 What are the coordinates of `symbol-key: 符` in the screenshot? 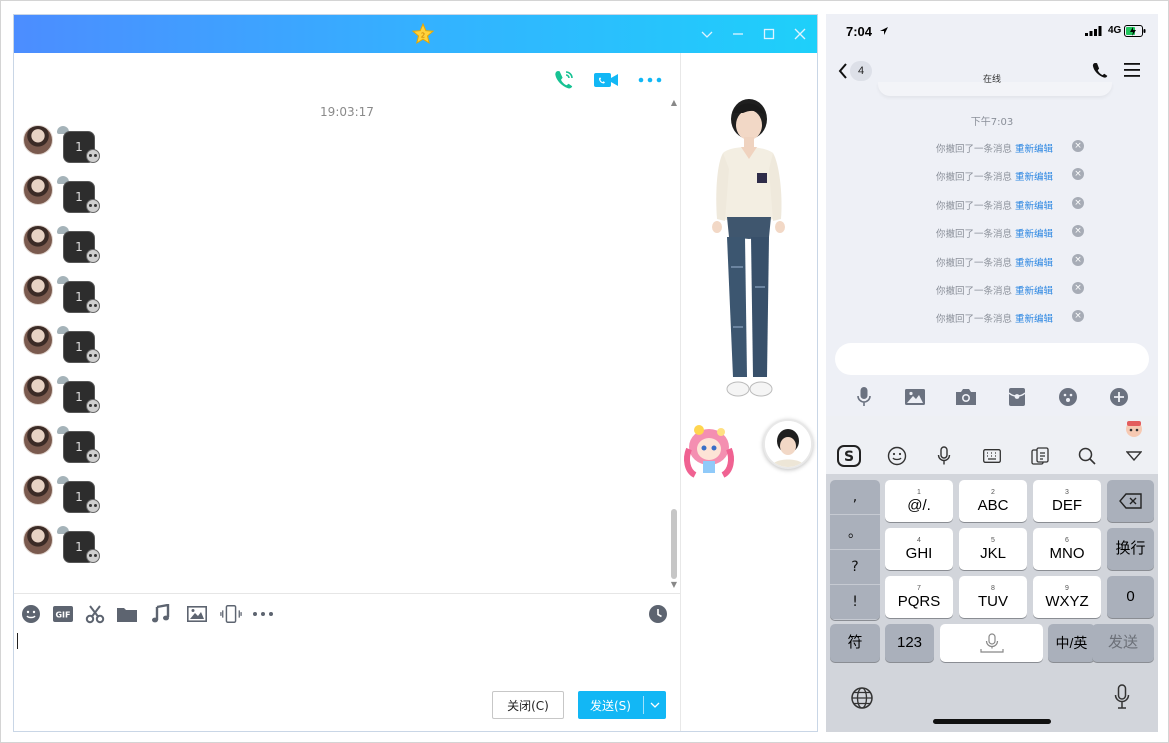 It's located at (855, 643).